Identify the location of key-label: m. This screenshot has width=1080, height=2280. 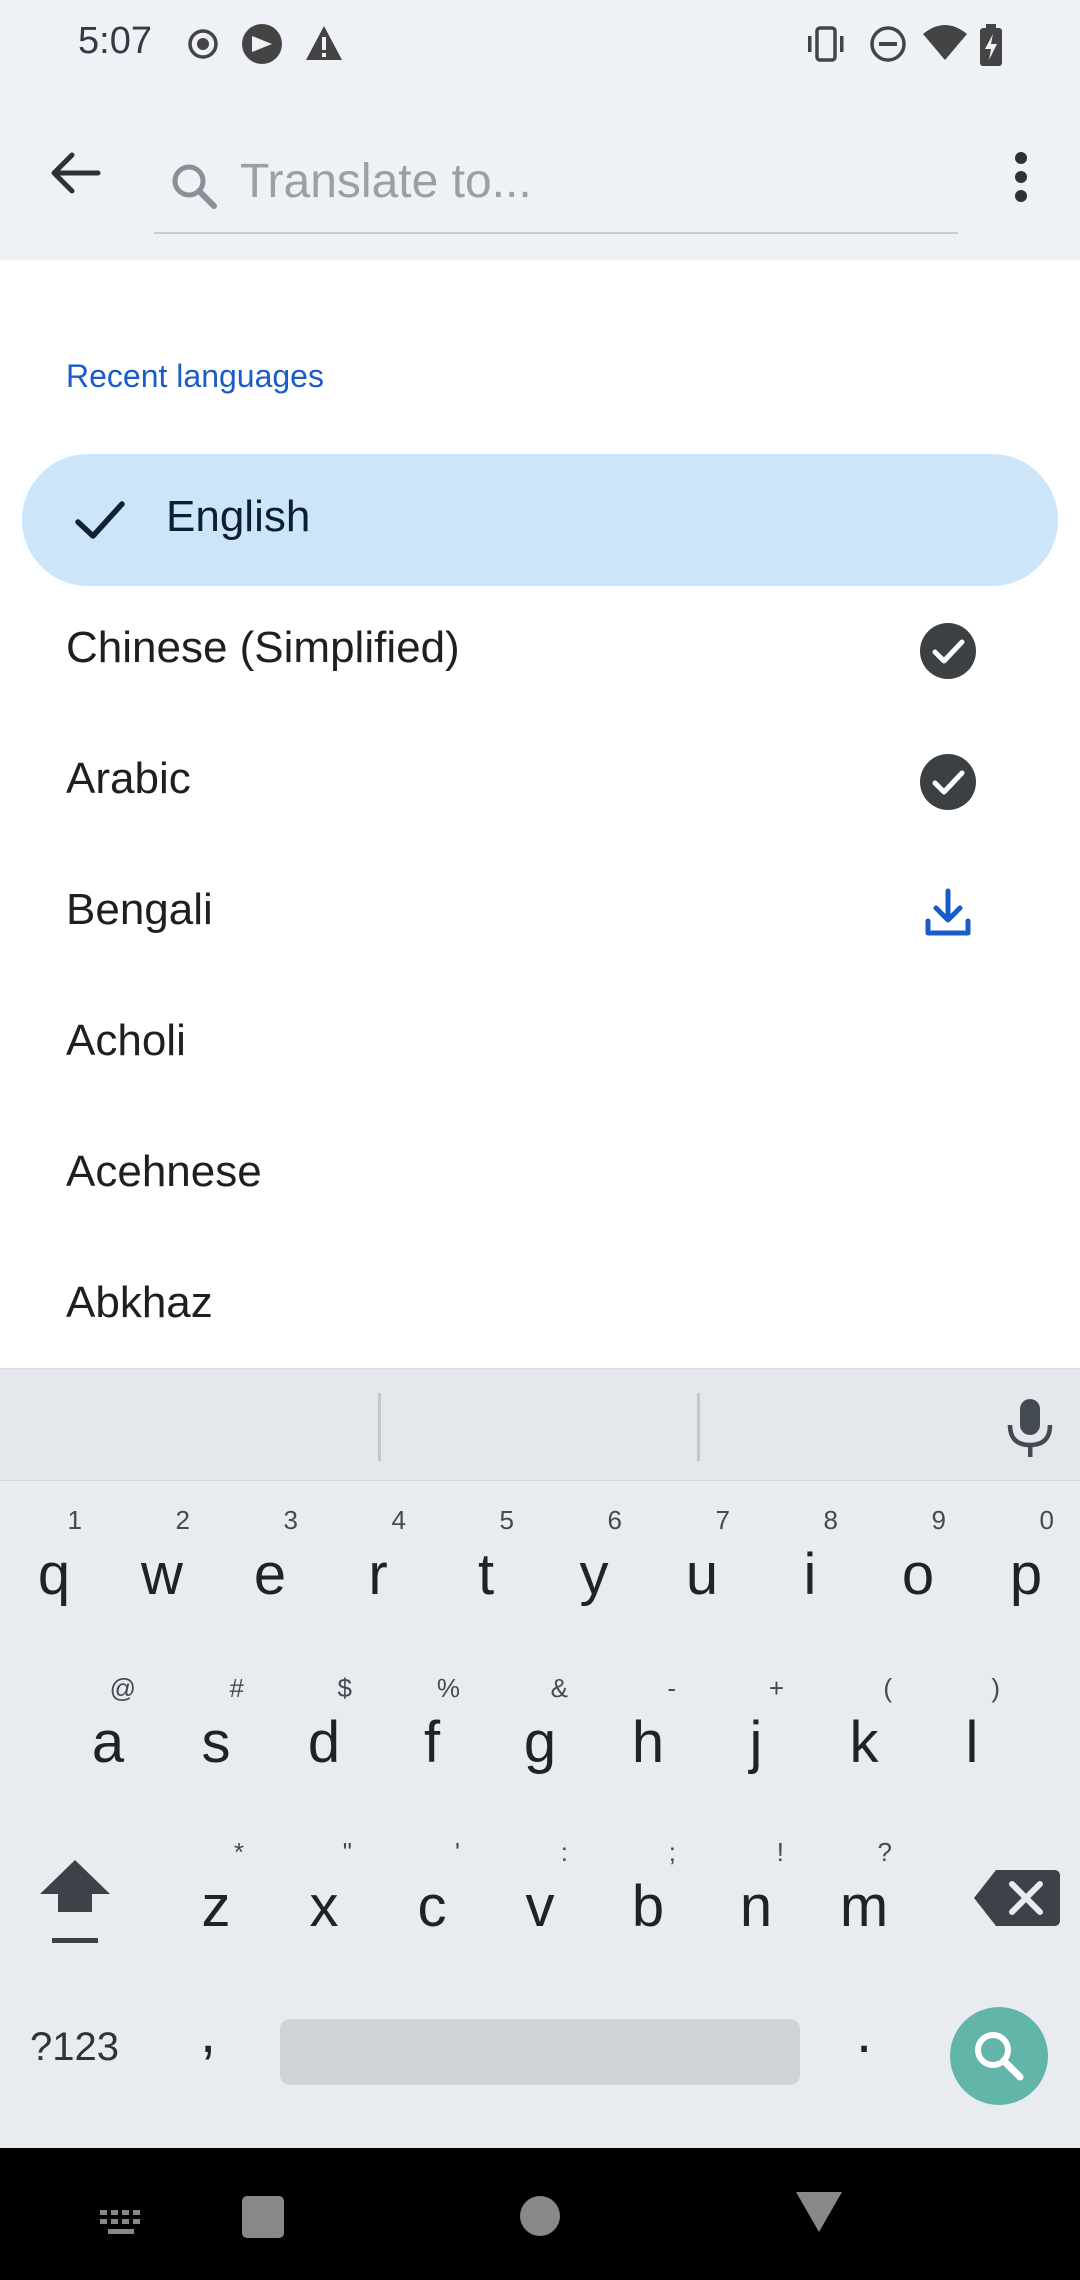
(864, 1906).